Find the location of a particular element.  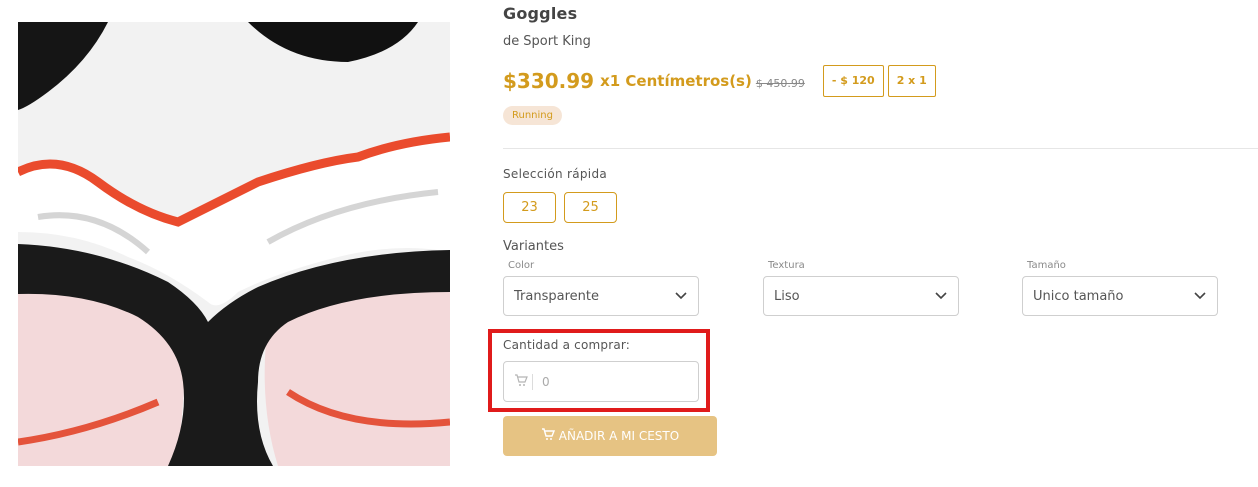

color-select-value: Transparente is located at coordinates (556, 296).